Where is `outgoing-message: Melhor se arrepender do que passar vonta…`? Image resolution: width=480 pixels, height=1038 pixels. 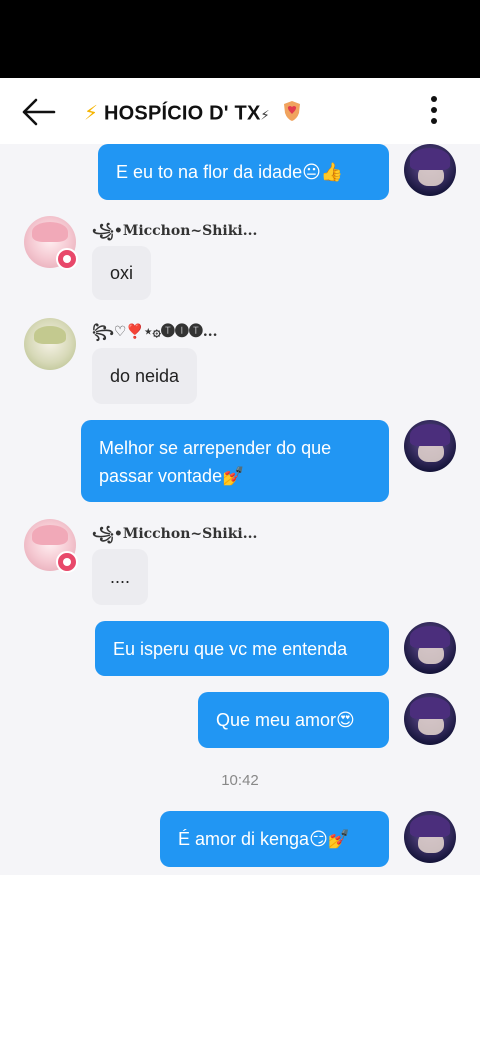 outgoing-message: Melhor se arrepender do que passar vonta… is located at coordinates (235, 461).